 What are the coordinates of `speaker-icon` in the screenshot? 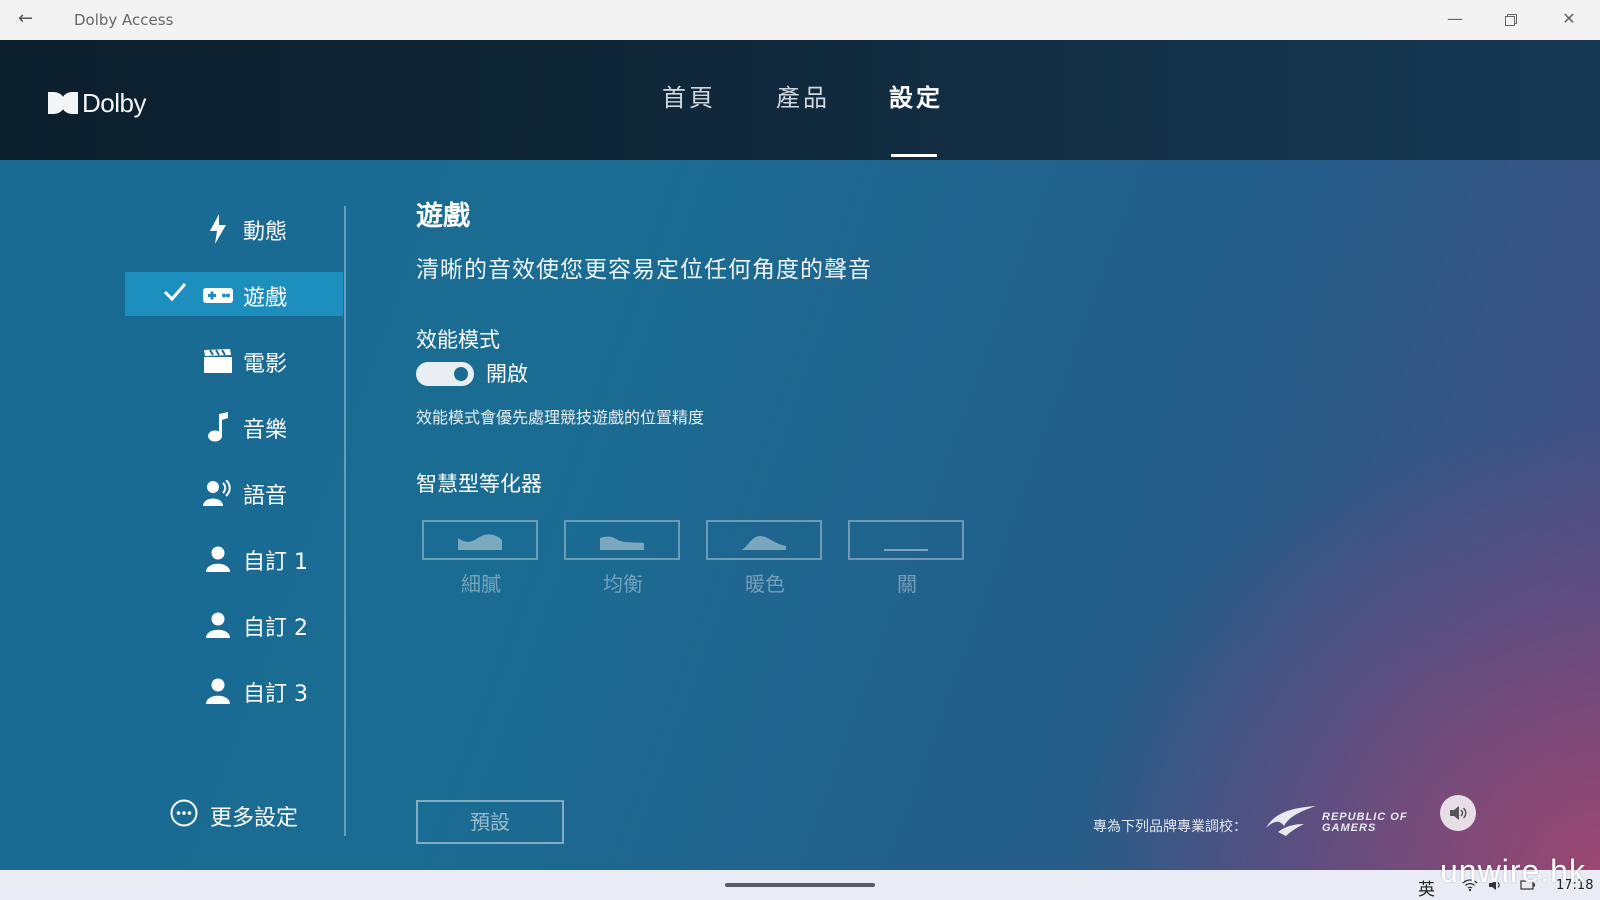 It's located at (1458, 813).